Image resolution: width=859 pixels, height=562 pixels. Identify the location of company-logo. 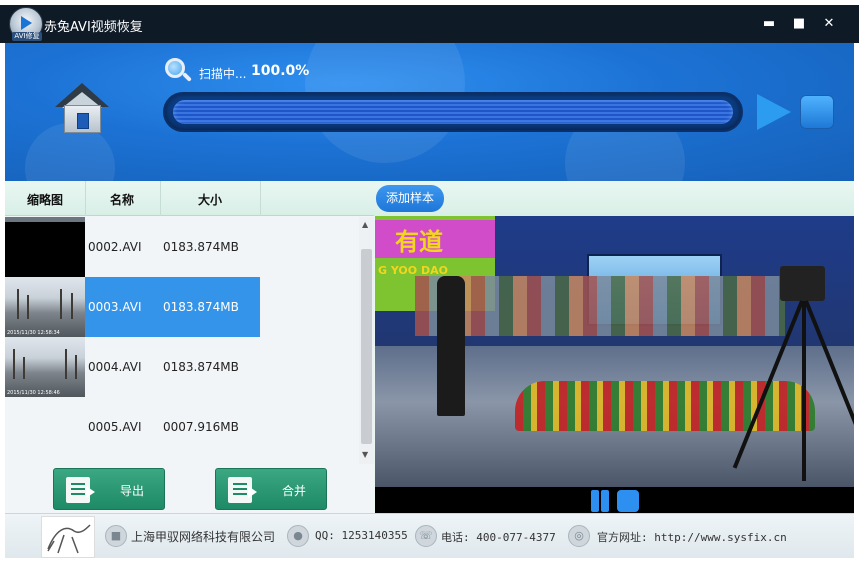
(68, 537).